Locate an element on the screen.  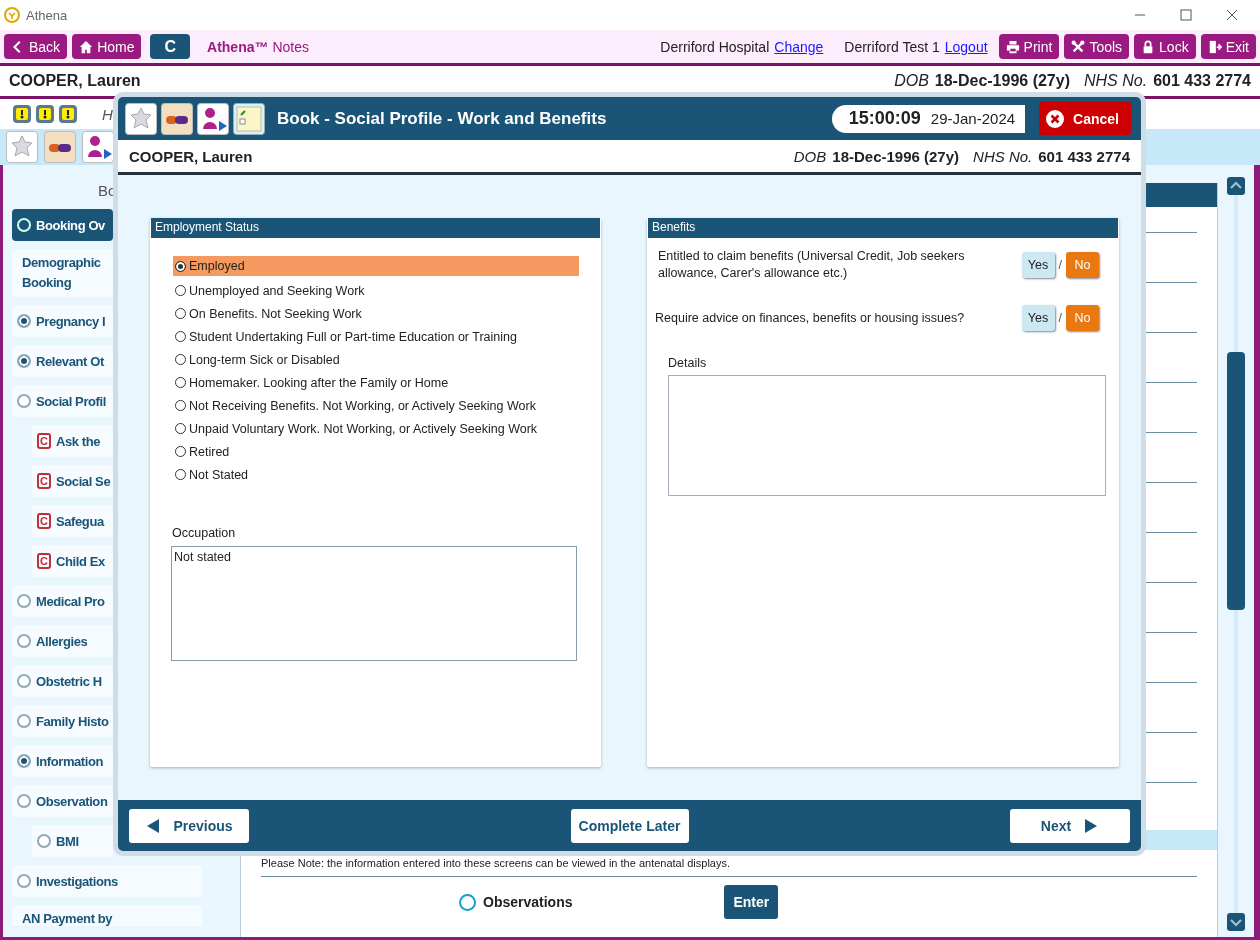
sidebar-item: Information is located at coordinates (62, 761).